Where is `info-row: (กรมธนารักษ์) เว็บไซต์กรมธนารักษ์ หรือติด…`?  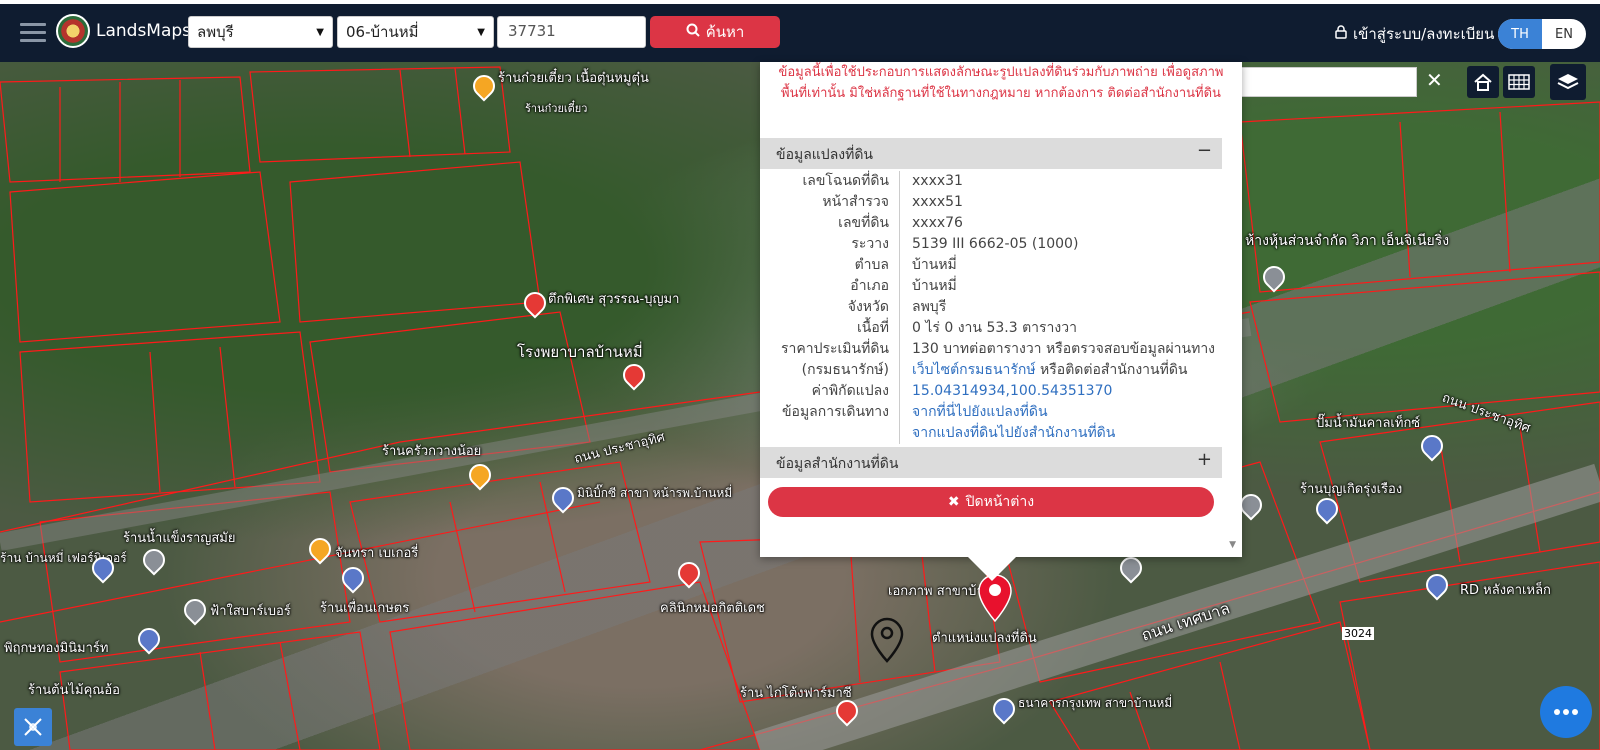 info-row: (กรมธนารักษ์) เว็บไซต์กรมธนารักษ์ หรือติด… is located at coordinates (991, 370).